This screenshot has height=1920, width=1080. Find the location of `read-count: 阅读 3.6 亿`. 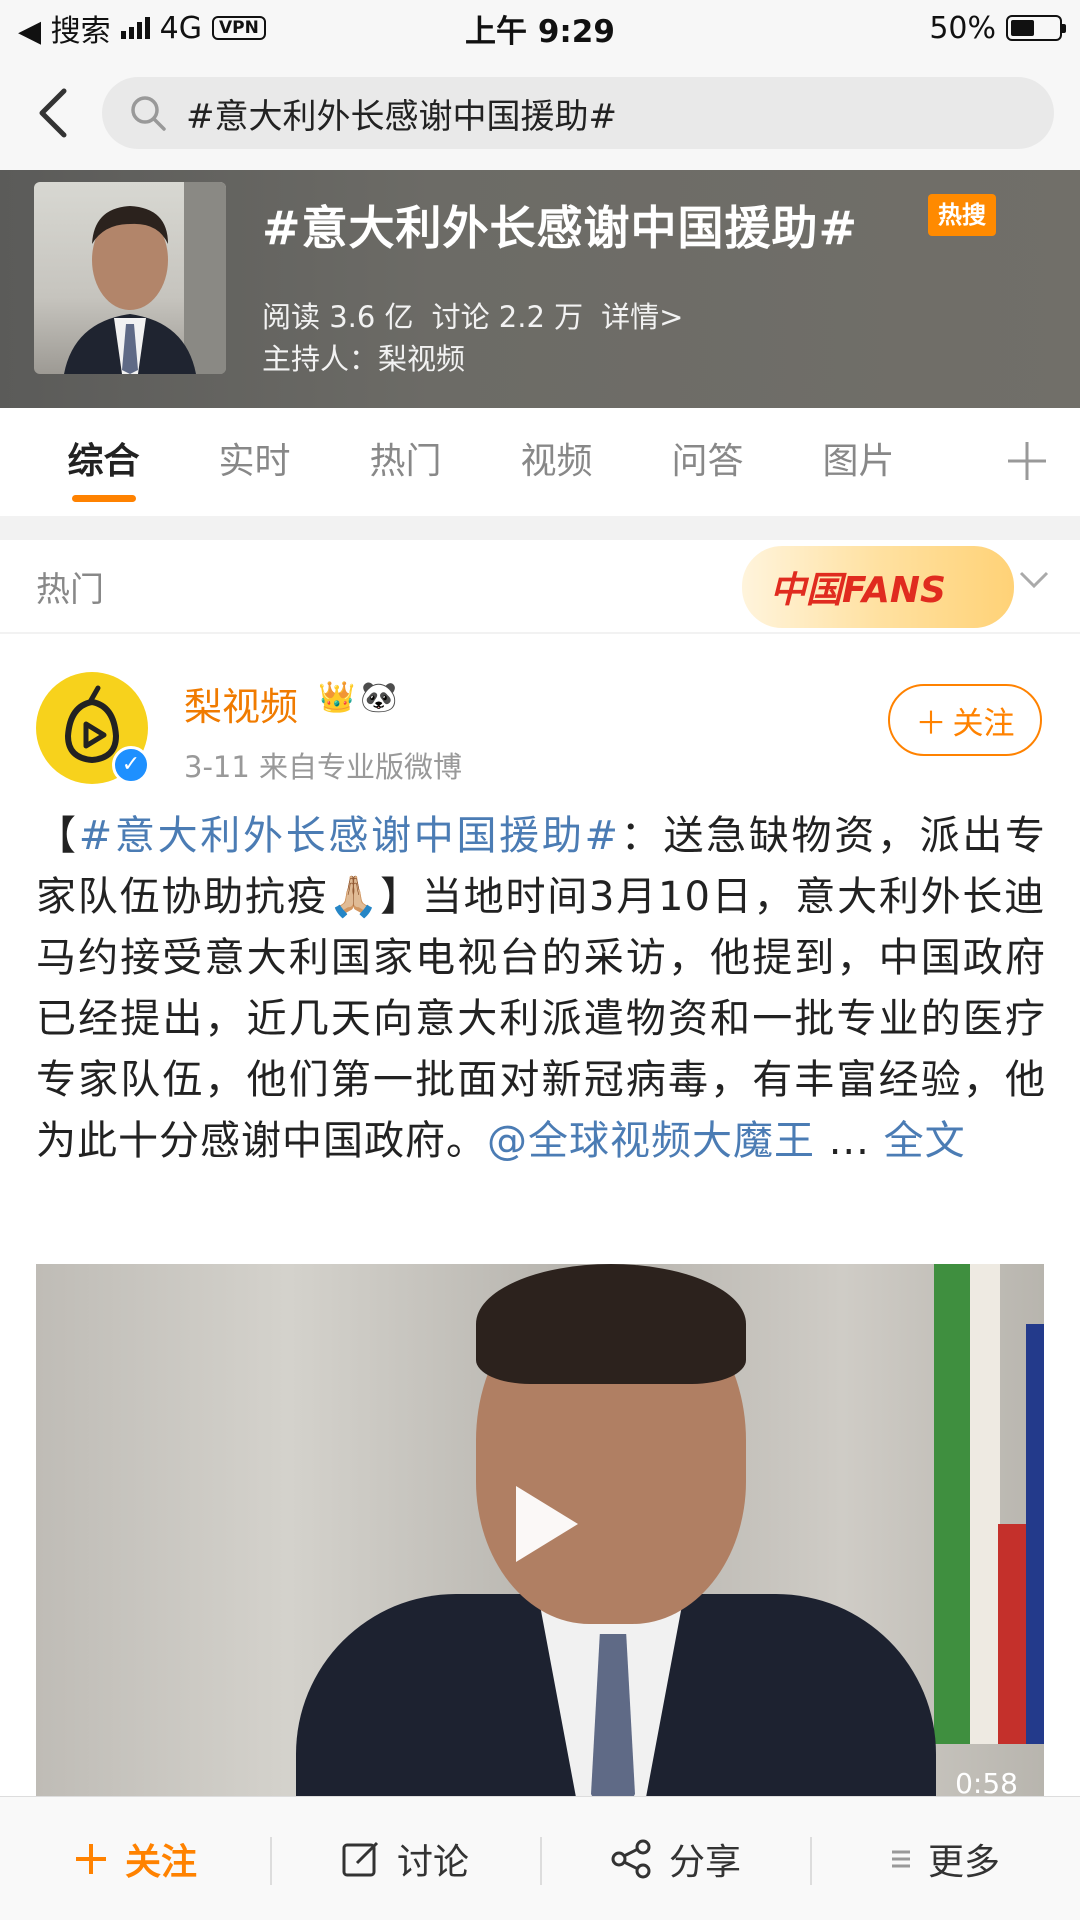

read-count: 阅读 3.6 亿 is located at coordinates (338, 317).